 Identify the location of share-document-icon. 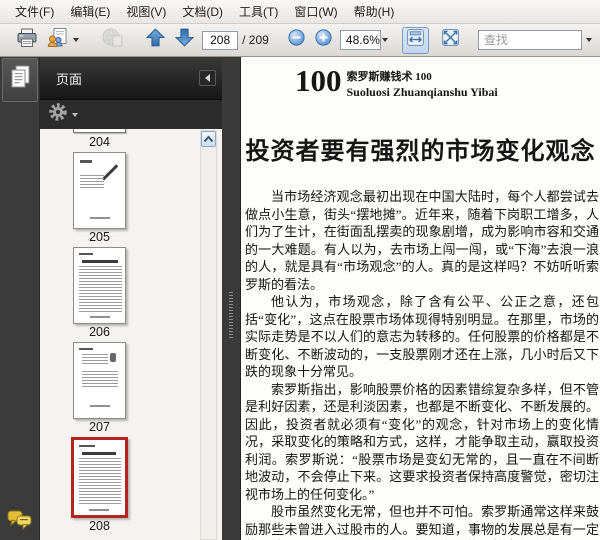
(58, 40).